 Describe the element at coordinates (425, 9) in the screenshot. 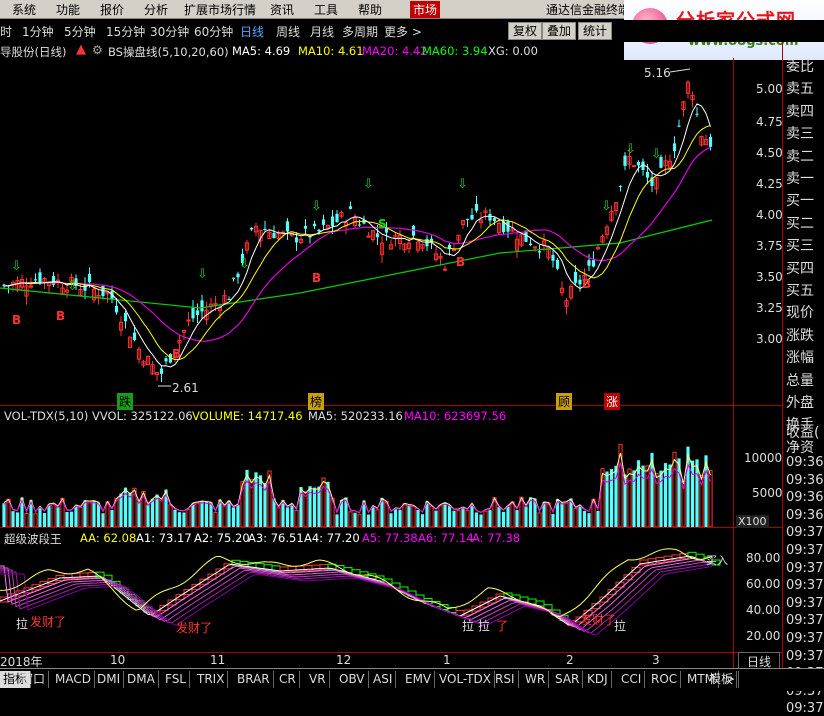

I see `menu-item-market: 市场` at that location.